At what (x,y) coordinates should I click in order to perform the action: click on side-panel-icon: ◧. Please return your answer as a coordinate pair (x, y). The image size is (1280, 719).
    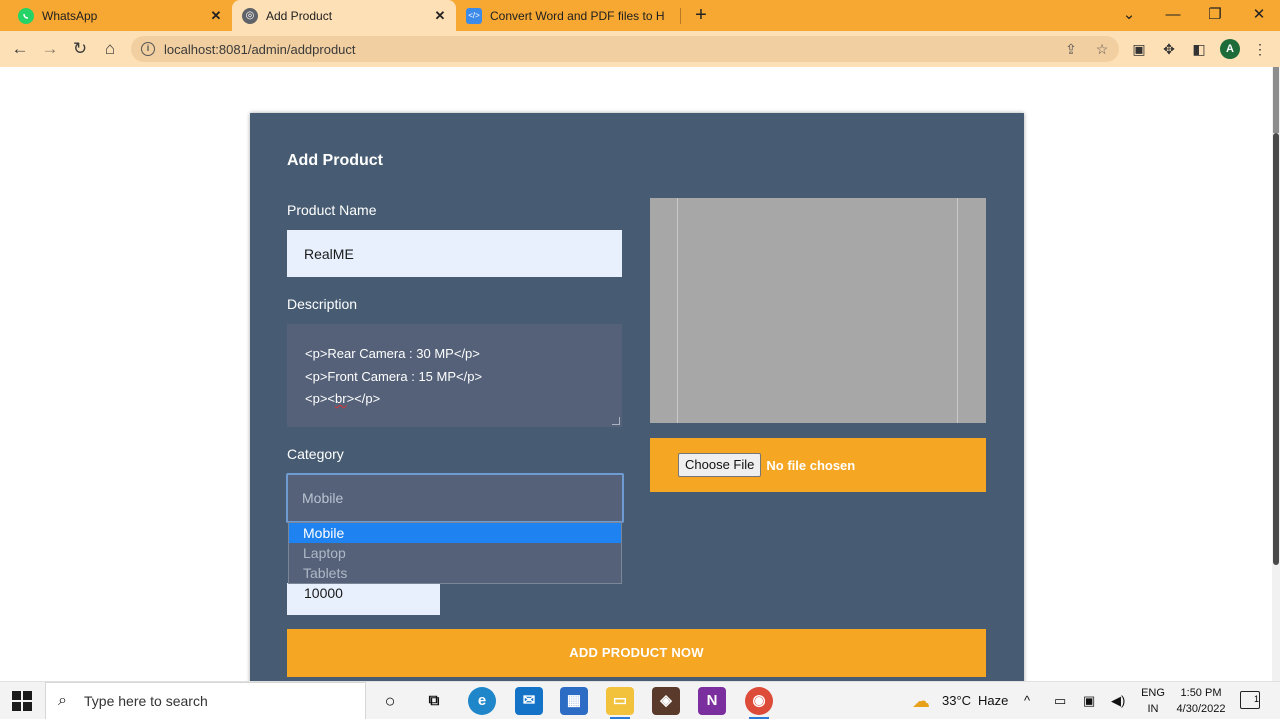
    Looking at the image, I should click on (1199, 49).